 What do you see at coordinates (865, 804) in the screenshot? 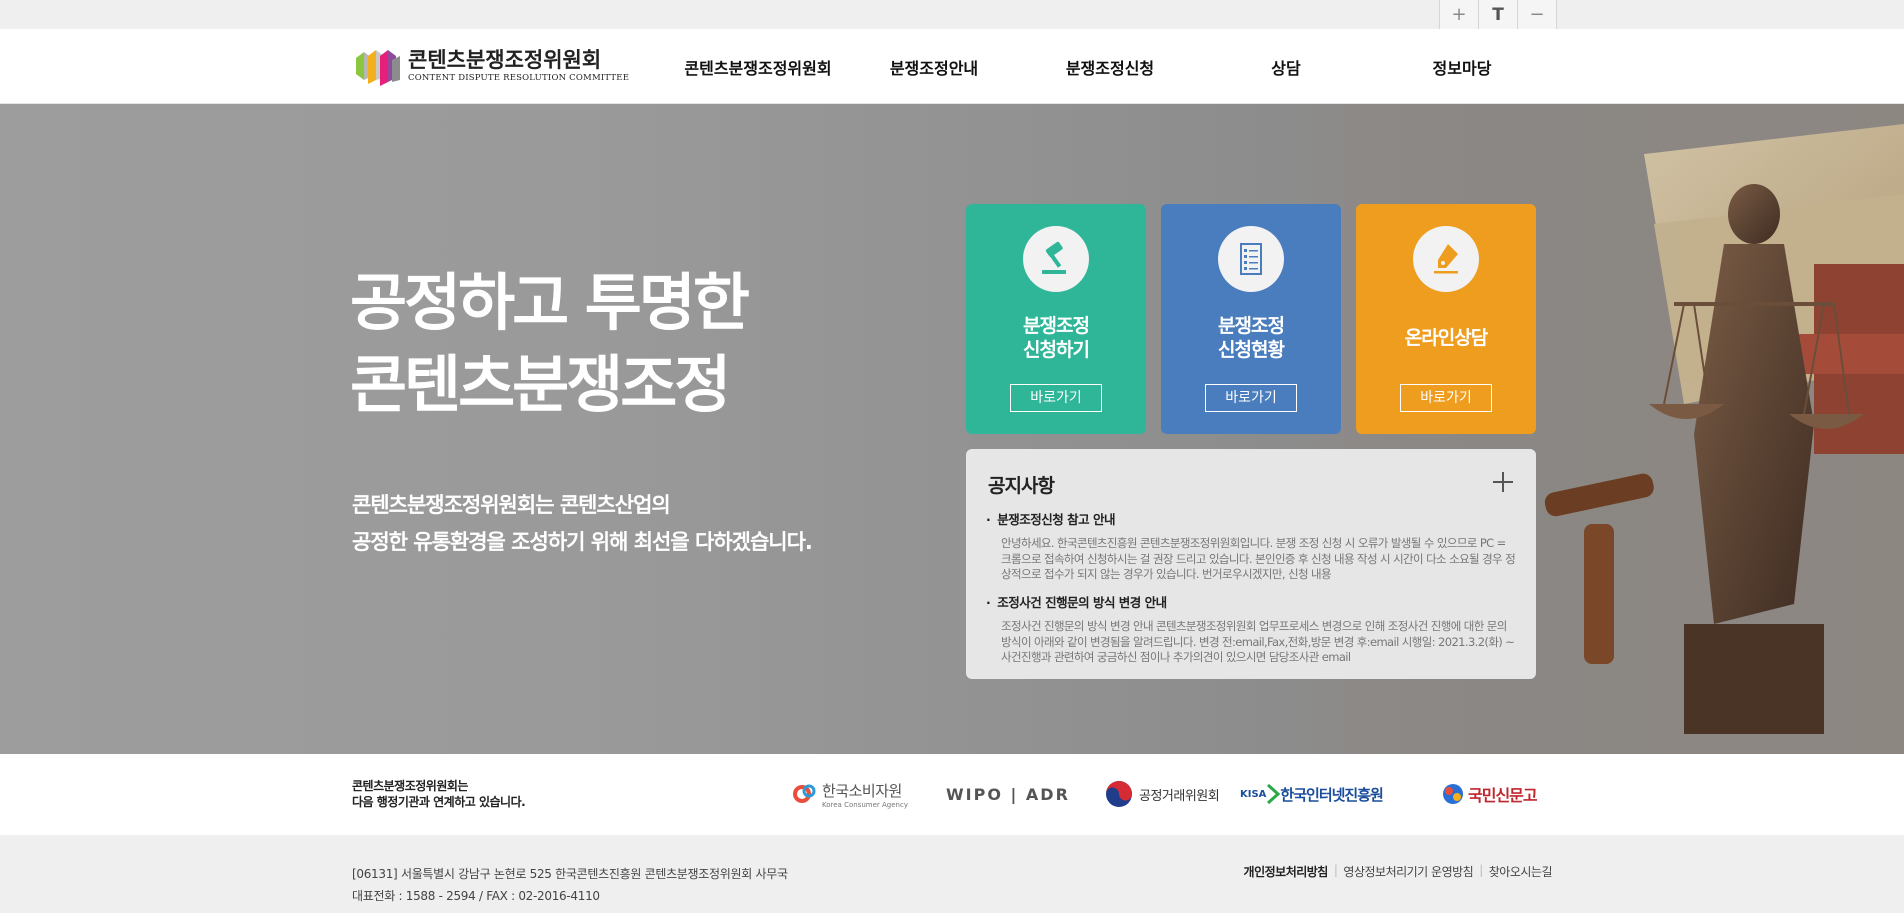
I see `partner-subname: Korea Consumer Agency` at bounding box center [865, 804].